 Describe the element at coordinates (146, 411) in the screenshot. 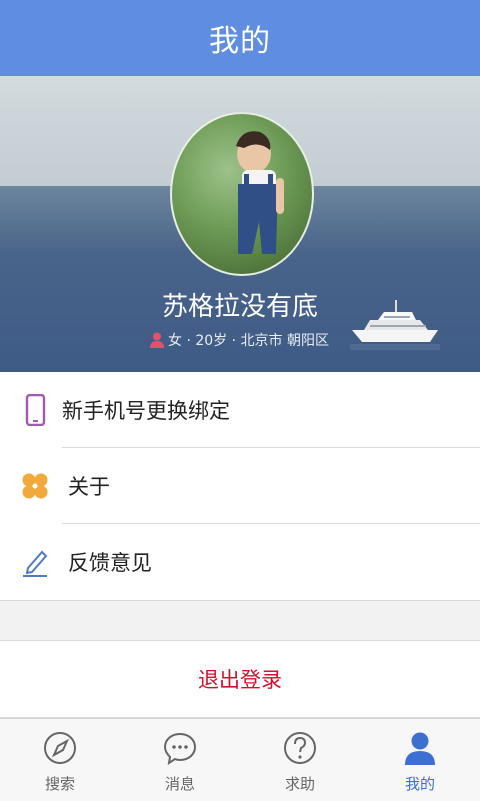

I see `menu-item-label: 新手机号更换绑定` at that location.